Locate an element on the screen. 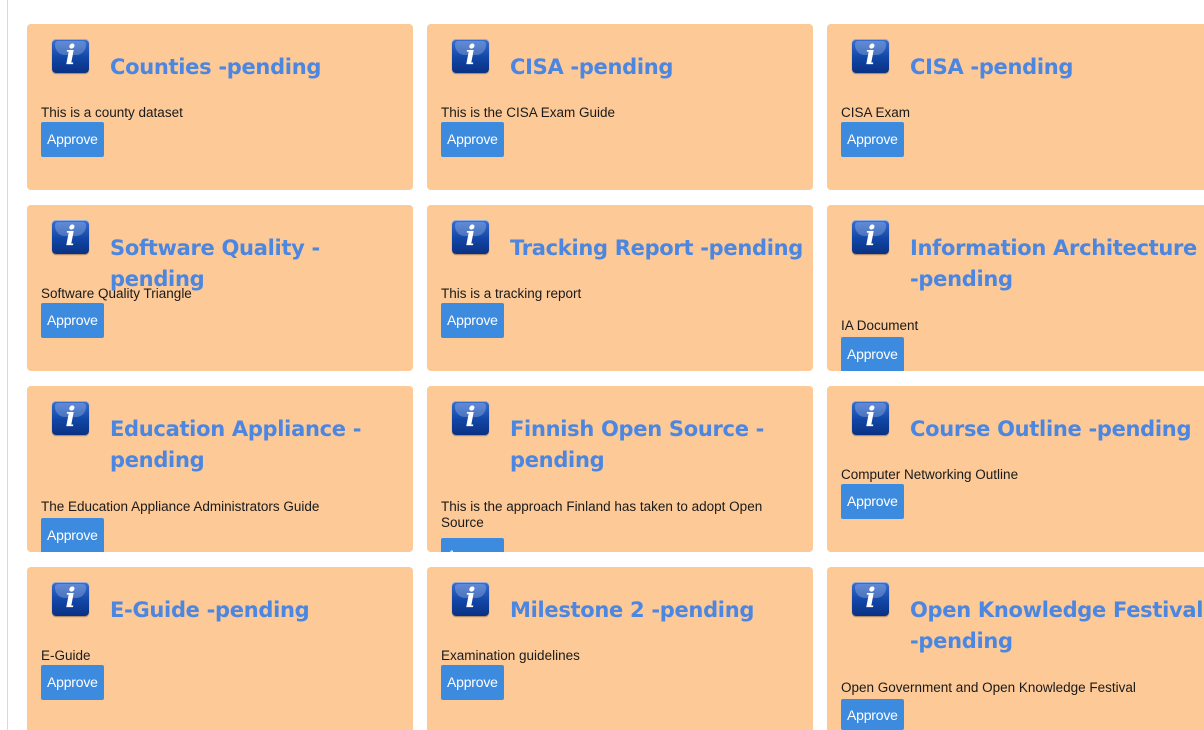 The width and height of the screenshot is (1204, 730). dataset-card: i CISA -pending CISA Exam Approve is located at coordinates (1015, 107).